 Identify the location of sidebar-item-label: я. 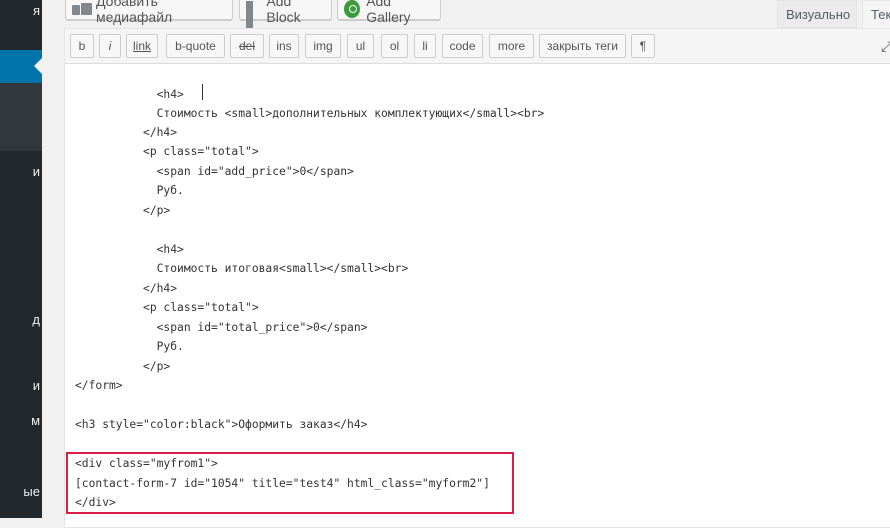
(36, 10).